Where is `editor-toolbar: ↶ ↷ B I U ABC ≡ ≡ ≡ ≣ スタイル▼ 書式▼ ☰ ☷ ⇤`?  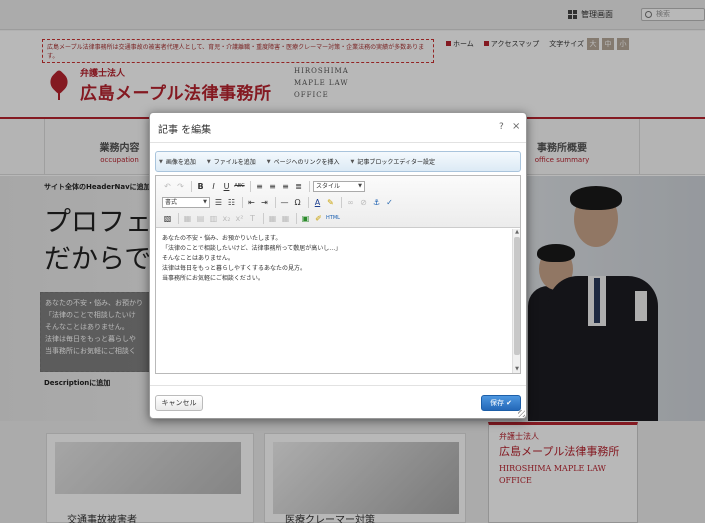
editor-toolbar: ↶ ↷ B I U ABC ≡ ≡ ≡ ≣ スタイル▼ 書式▼ ☰ ☷ ⇤ is located at coordinates (338, 202).